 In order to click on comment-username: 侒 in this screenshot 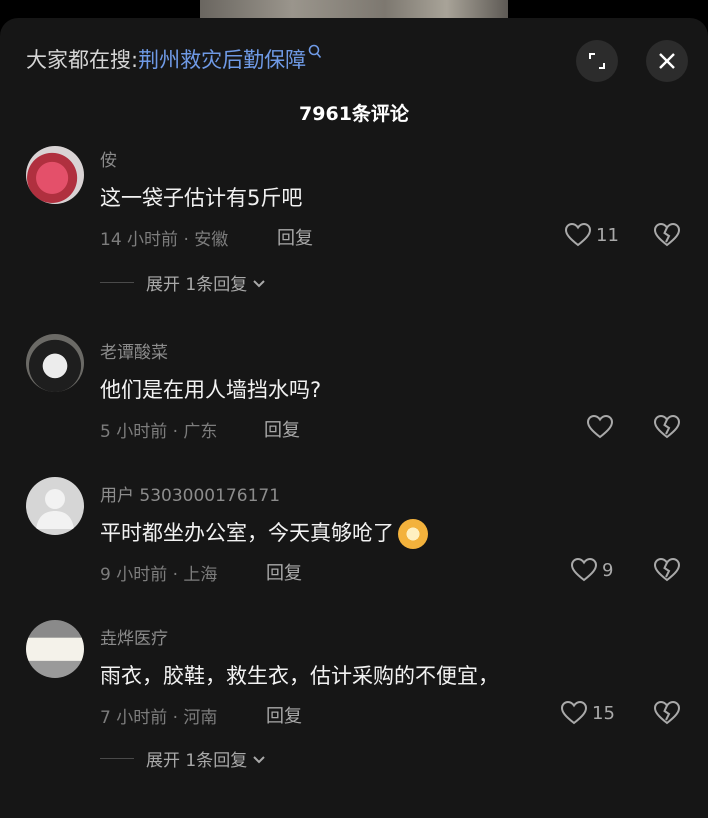, I will do `click(108, 158)`.